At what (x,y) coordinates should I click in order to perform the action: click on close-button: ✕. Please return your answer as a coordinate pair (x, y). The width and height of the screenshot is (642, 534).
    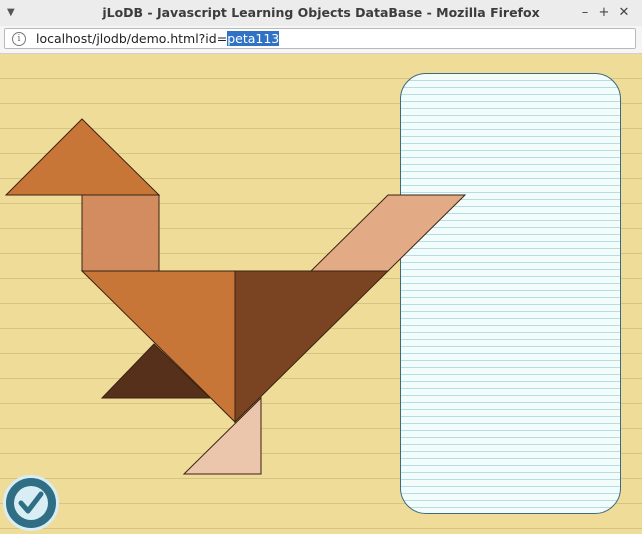
    Looking at the image, I should click on (624, 13).